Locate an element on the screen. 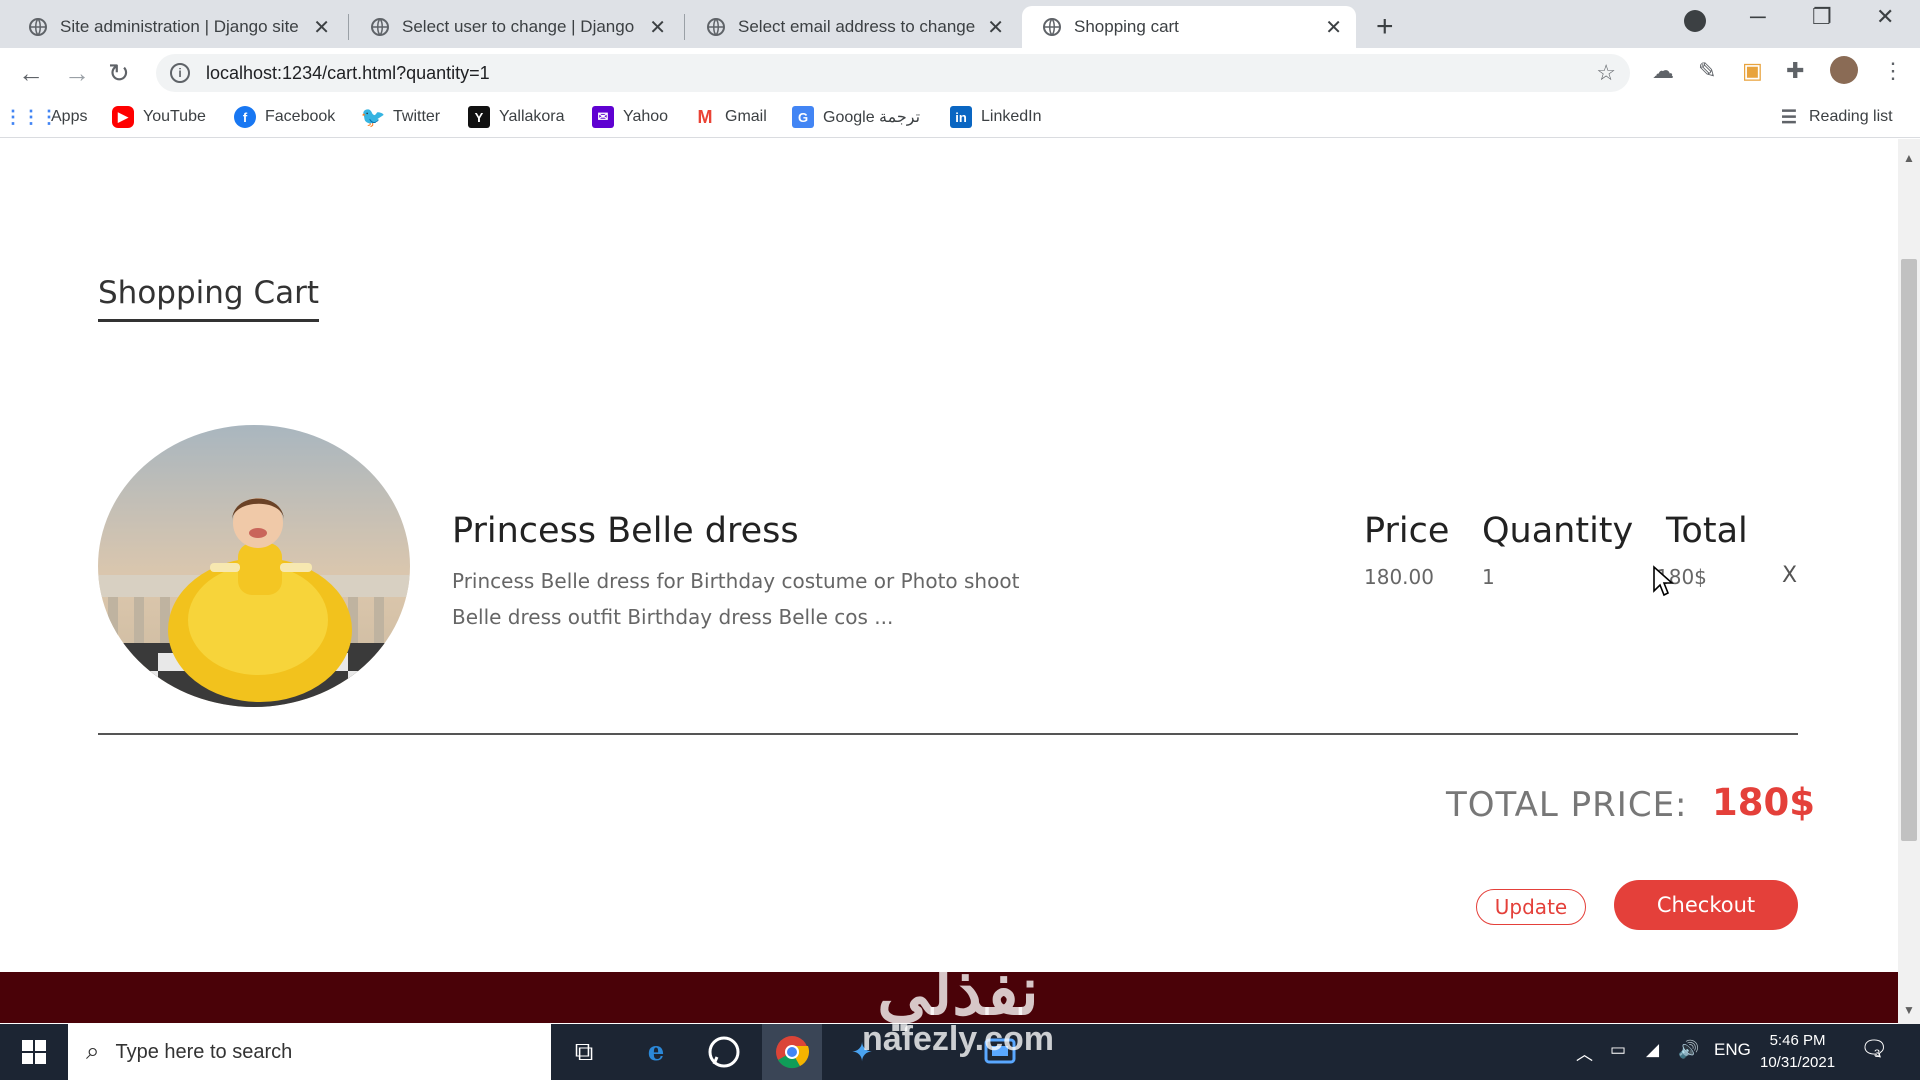  tab-title: Select email address to change | is located at coordinates (858, 26).